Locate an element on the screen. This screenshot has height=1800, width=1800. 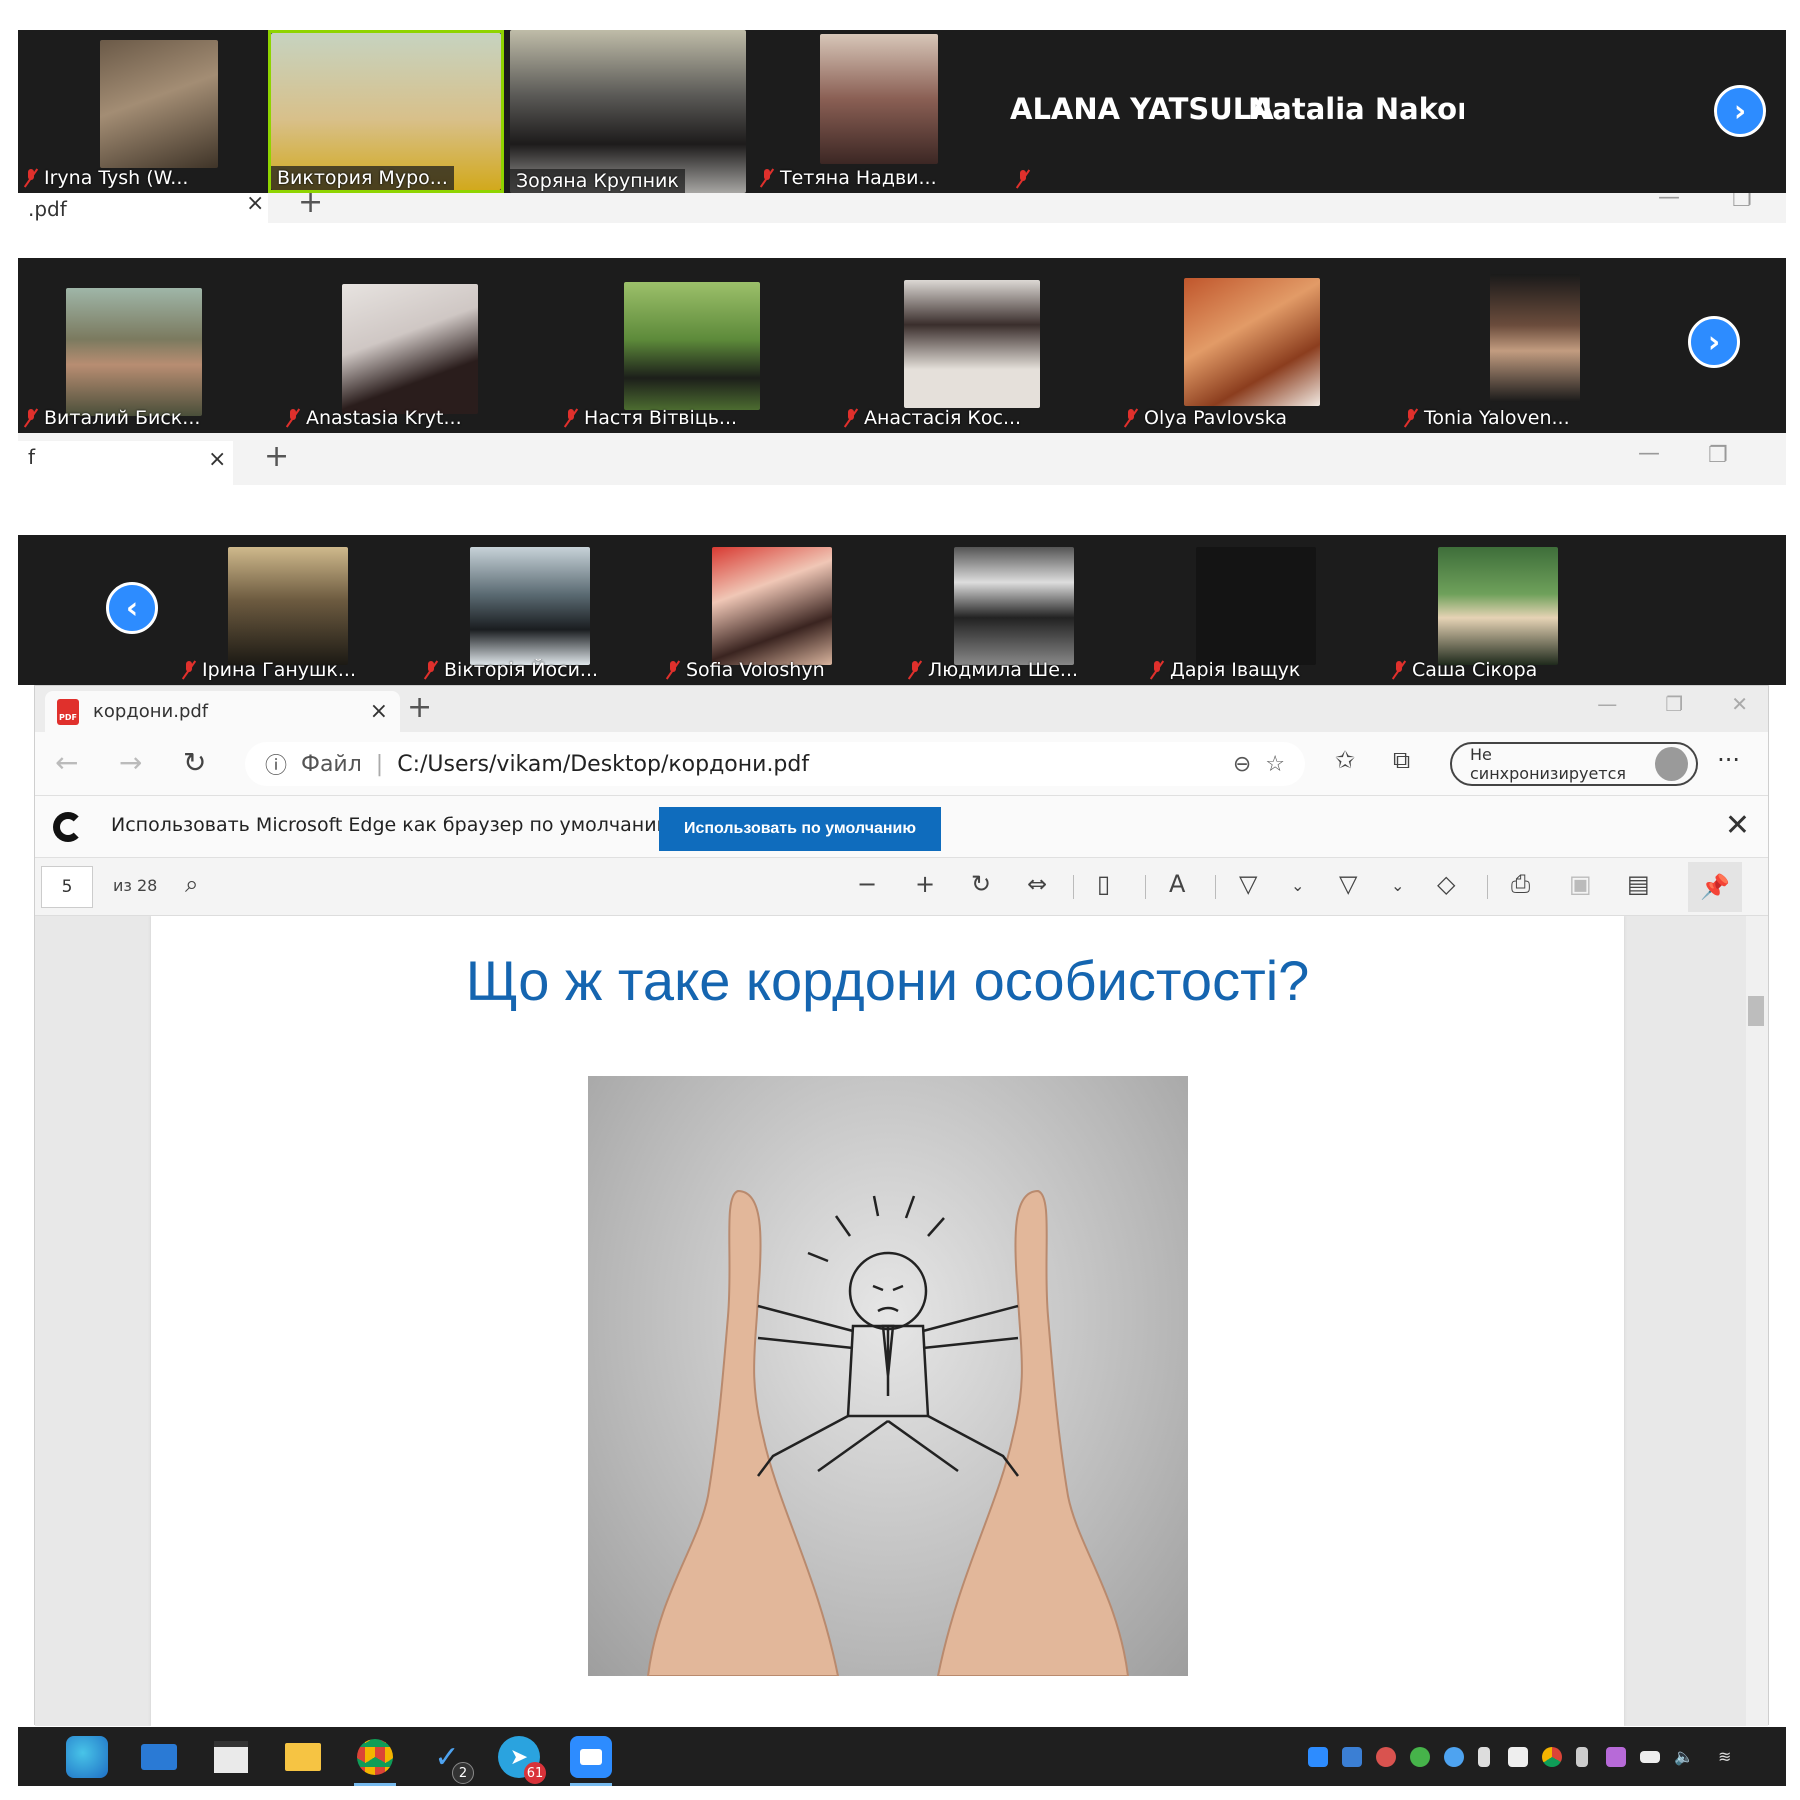
refresh-icon: ↻ is located at coordinates (194, 762).